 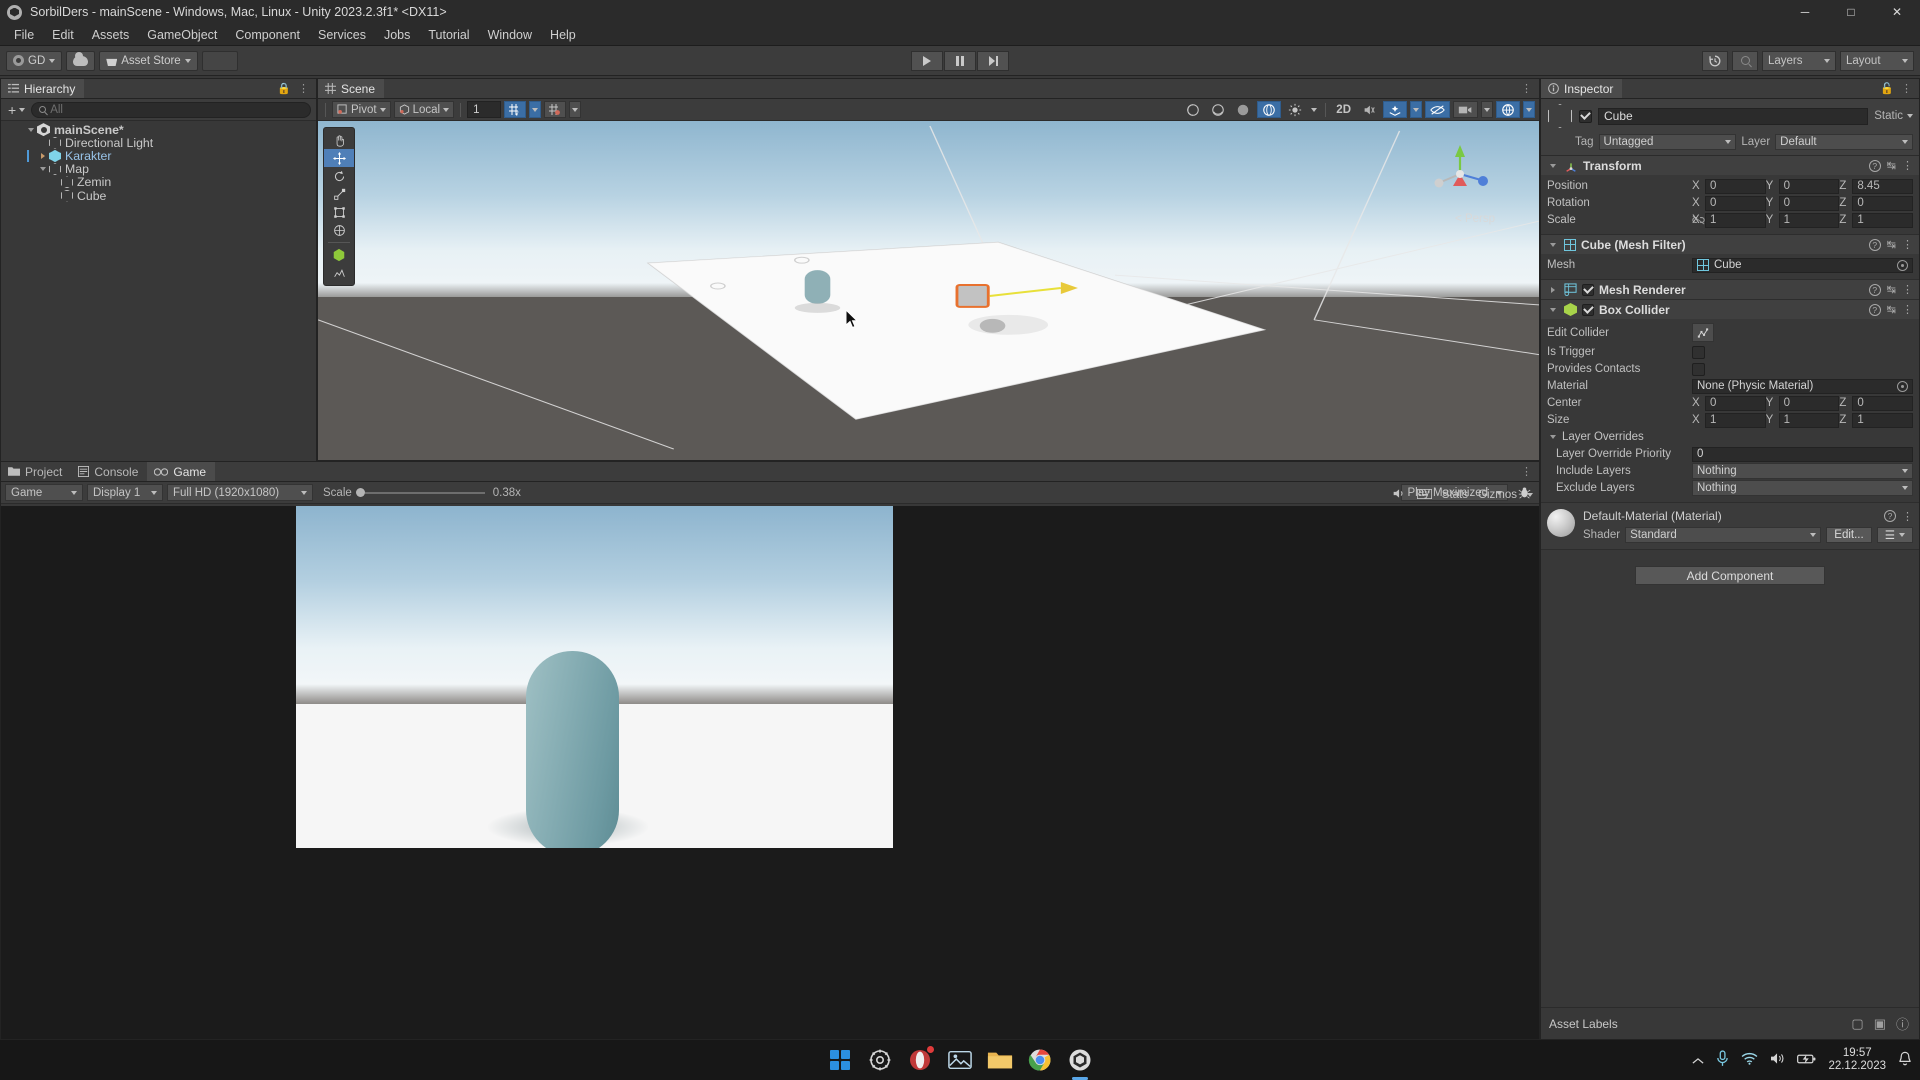 I want to click on scale-slider, so click(x=420, y=492).